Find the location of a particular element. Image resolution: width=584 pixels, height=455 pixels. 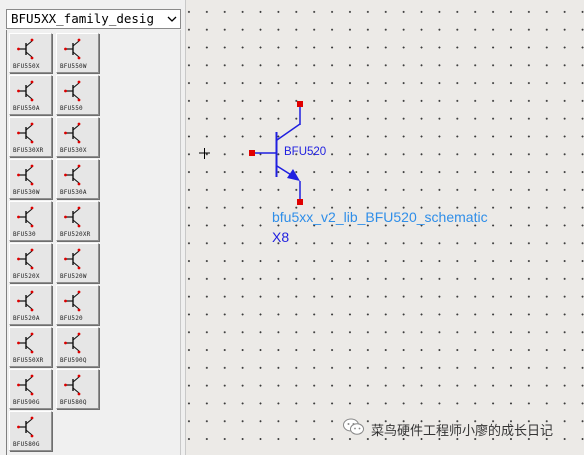

watermark-text: 菜鸟硬件工程师小廖的成长日记 is located at coordinates (462, 431).